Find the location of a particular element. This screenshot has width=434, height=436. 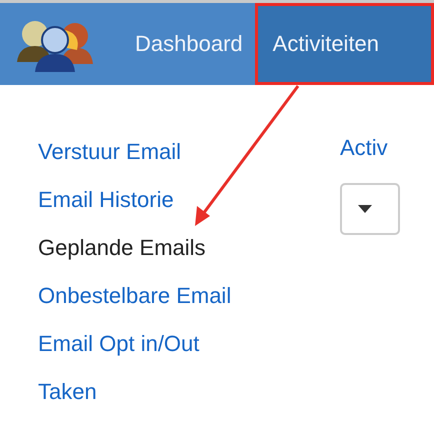

sidebar-link: Taken is located at coordinates (67, 392).